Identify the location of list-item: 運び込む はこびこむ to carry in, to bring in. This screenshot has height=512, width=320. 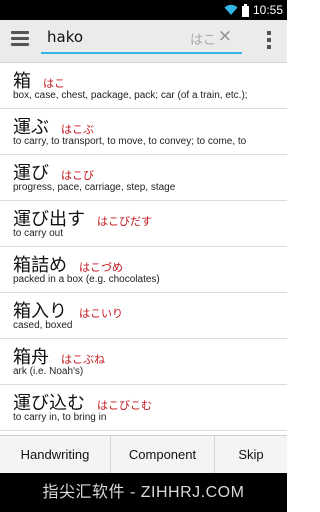
(143, 408).